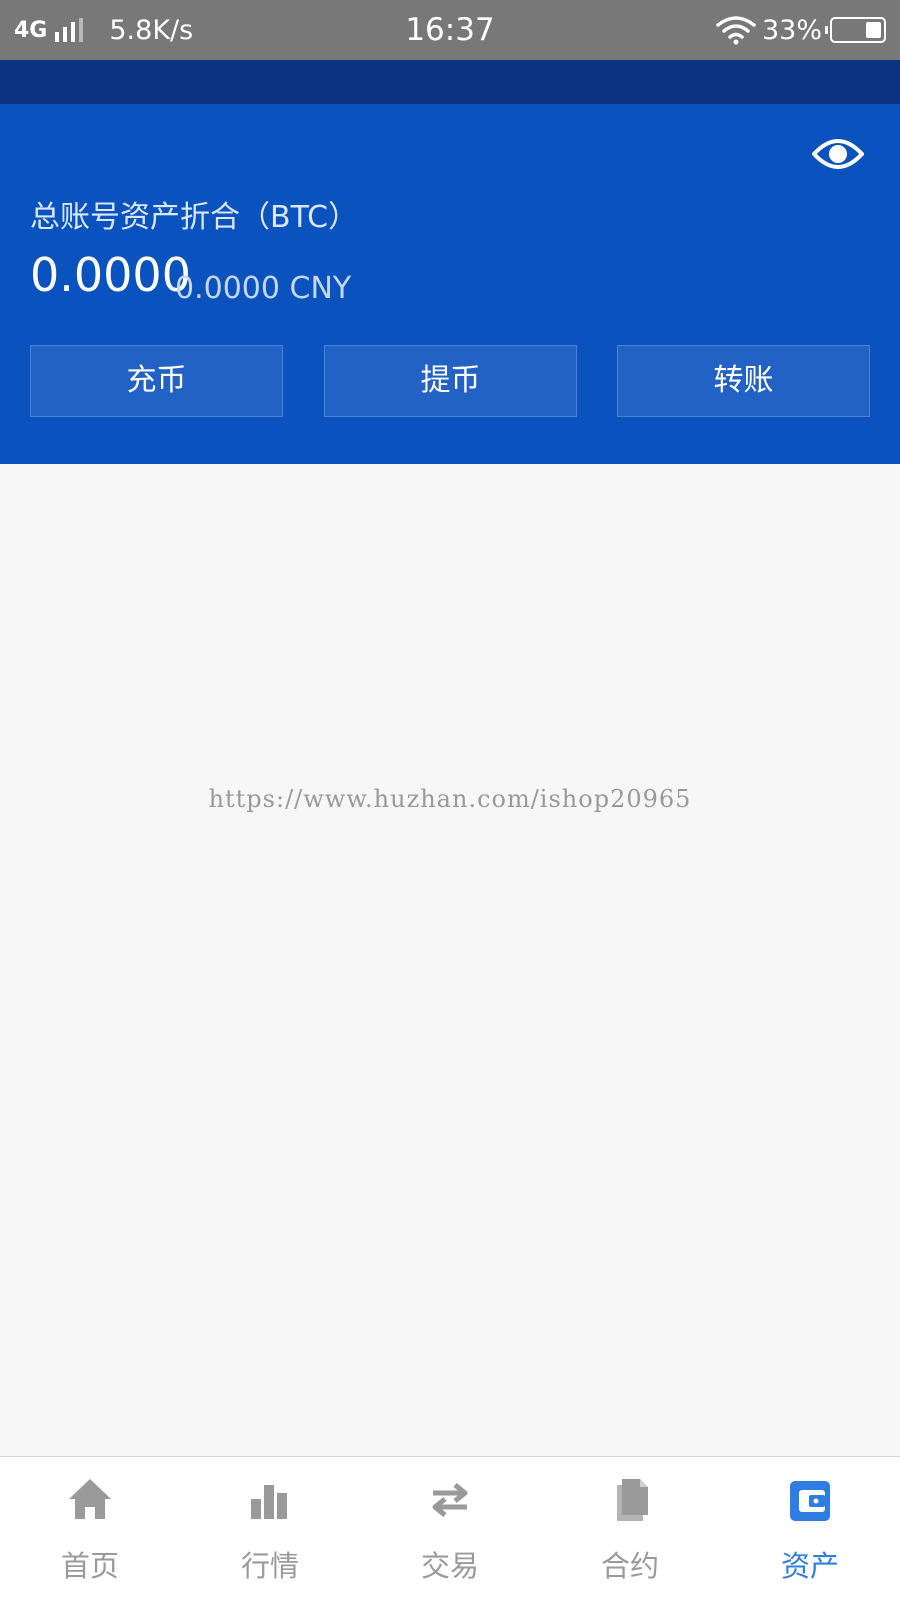 This screenshot has width=900, height=1600. What do you see at coordinates (450, 82) in the screenshot?
I see `header-bar` at bounding box center [450, 82].